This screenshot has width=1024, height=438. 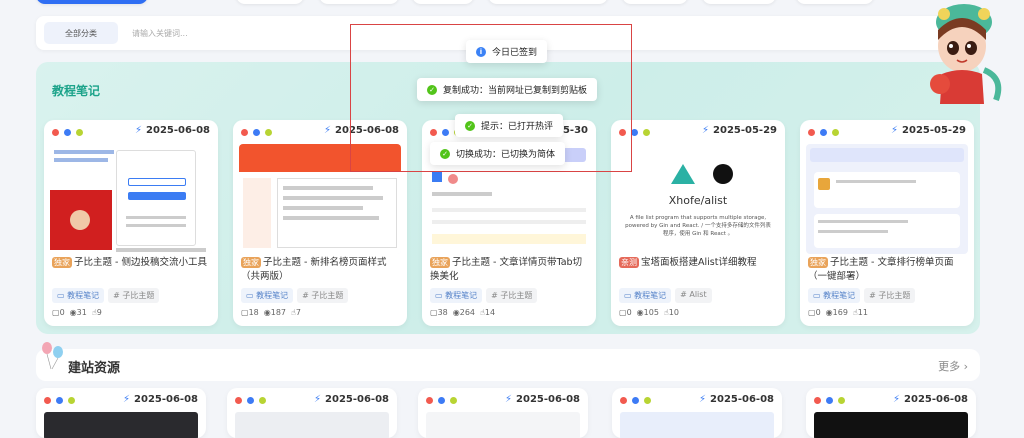 What do you see at coordinates (649, 312) in the screenshot?
I see `post-stats: ▢0 ◉105 ☝10` at bounding box center [649, 312].